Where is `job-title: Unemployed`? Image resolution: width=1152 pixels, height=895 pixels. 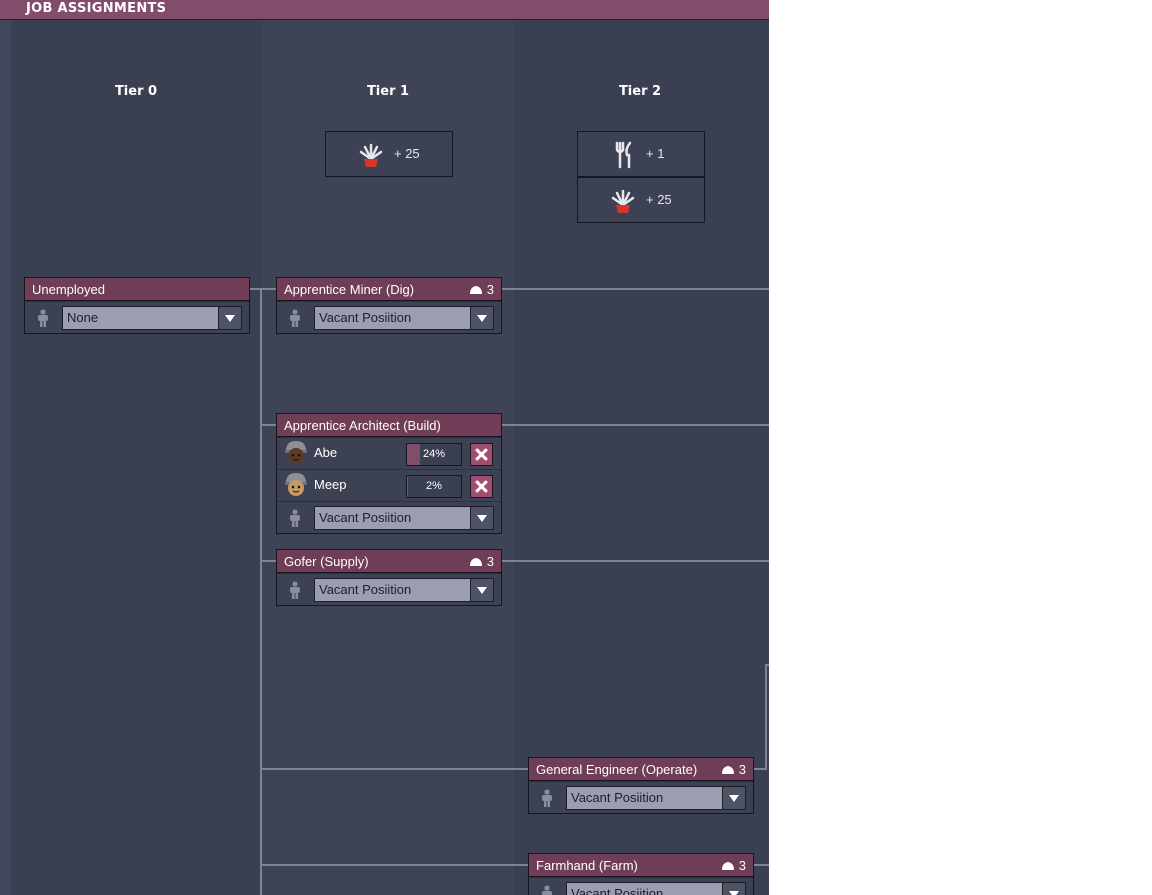 job-title: Unemployed is located at coordinates (68, 289).